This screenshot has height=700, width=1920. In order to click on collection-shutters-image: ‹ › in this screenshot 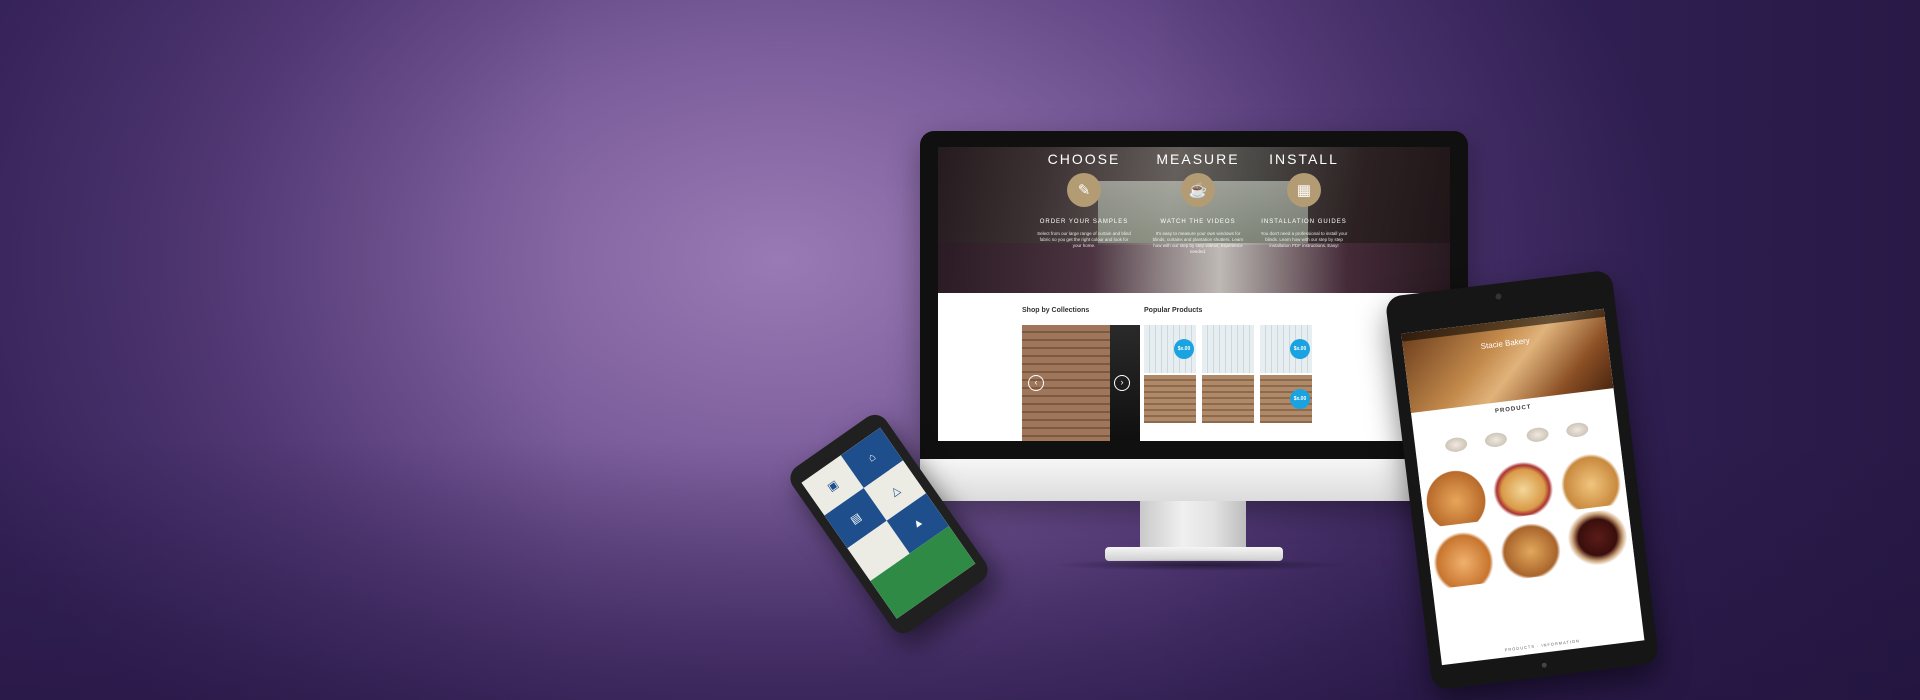, I will do `click(1081, 383)`.